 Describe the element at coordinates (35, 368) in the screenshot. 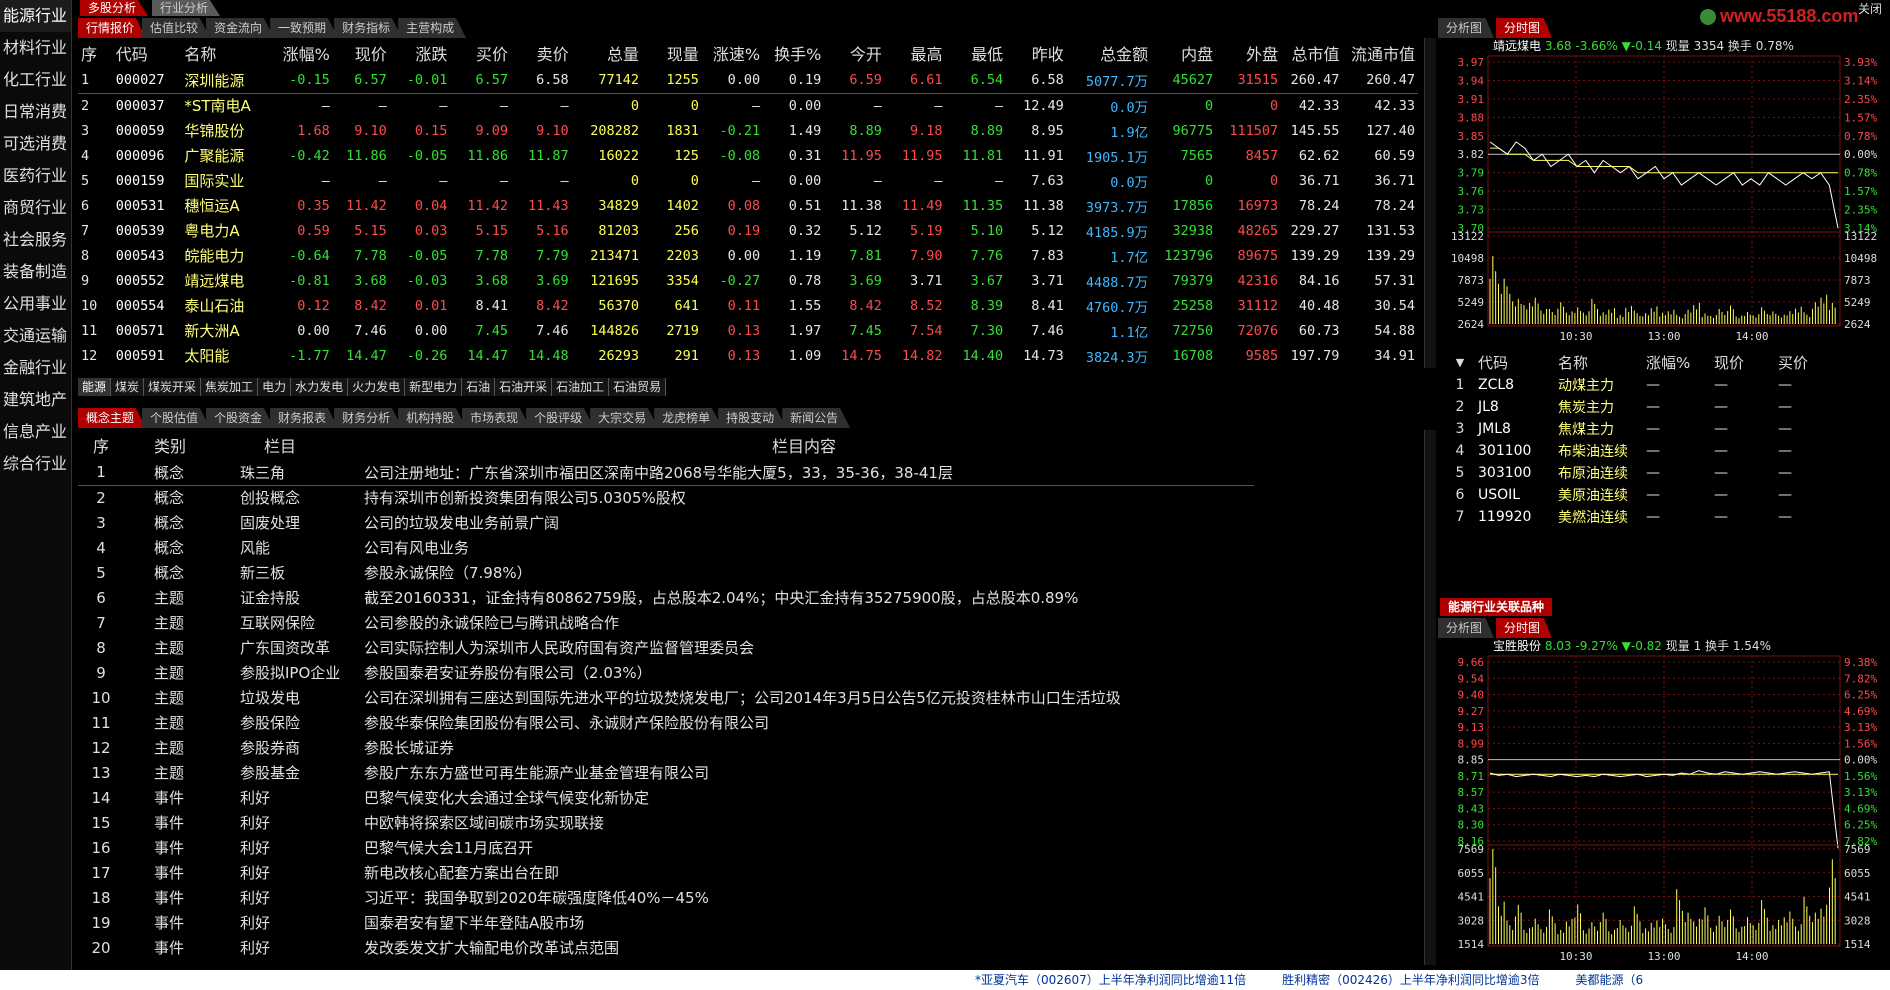

I see `sidebar-item-12: 金融行业` at that location.